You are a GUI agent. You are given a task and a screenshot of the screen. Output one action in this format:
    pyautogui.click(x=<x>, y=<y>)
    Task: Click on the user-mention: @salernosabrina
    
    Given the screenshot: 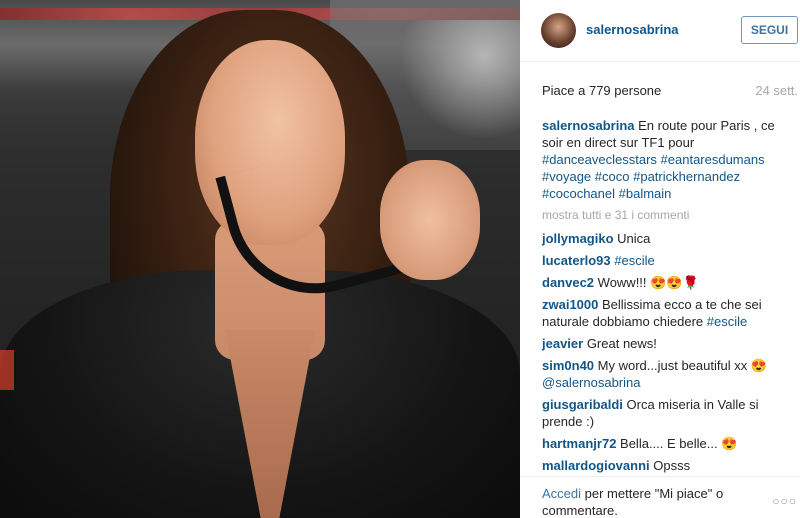 What is the action you would take?
    pyautogui.click(x=591, y=382)
    